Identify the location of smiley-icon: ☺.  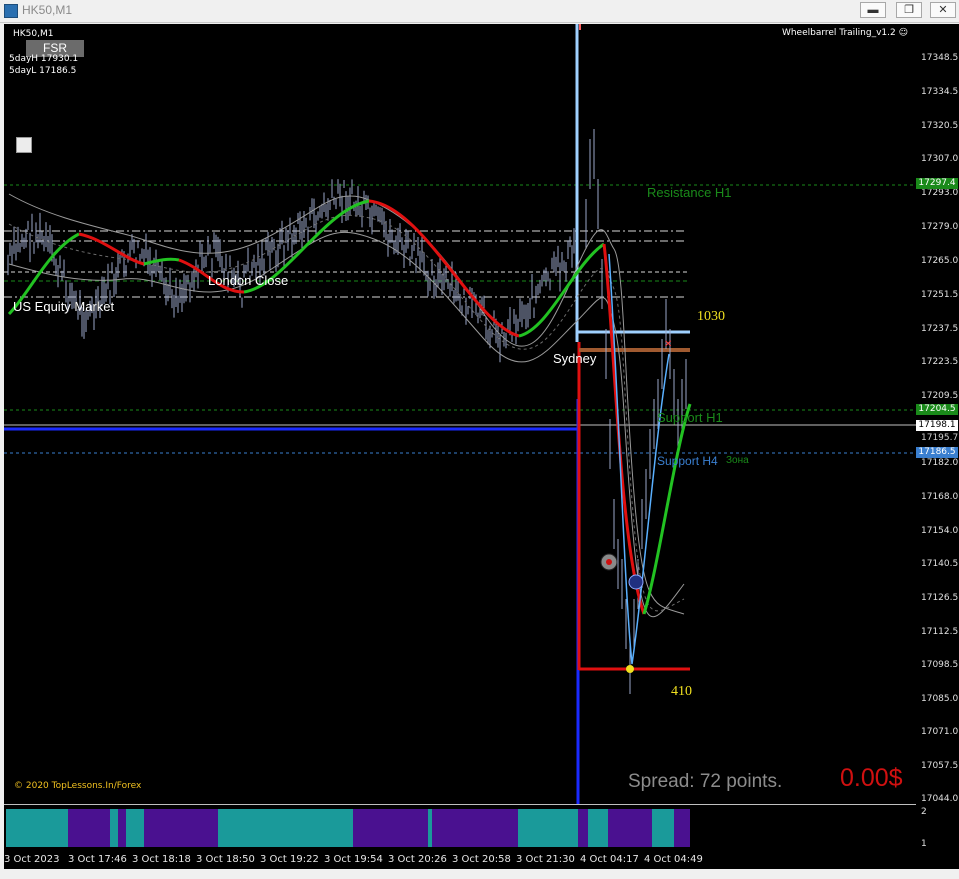
(903, 33).